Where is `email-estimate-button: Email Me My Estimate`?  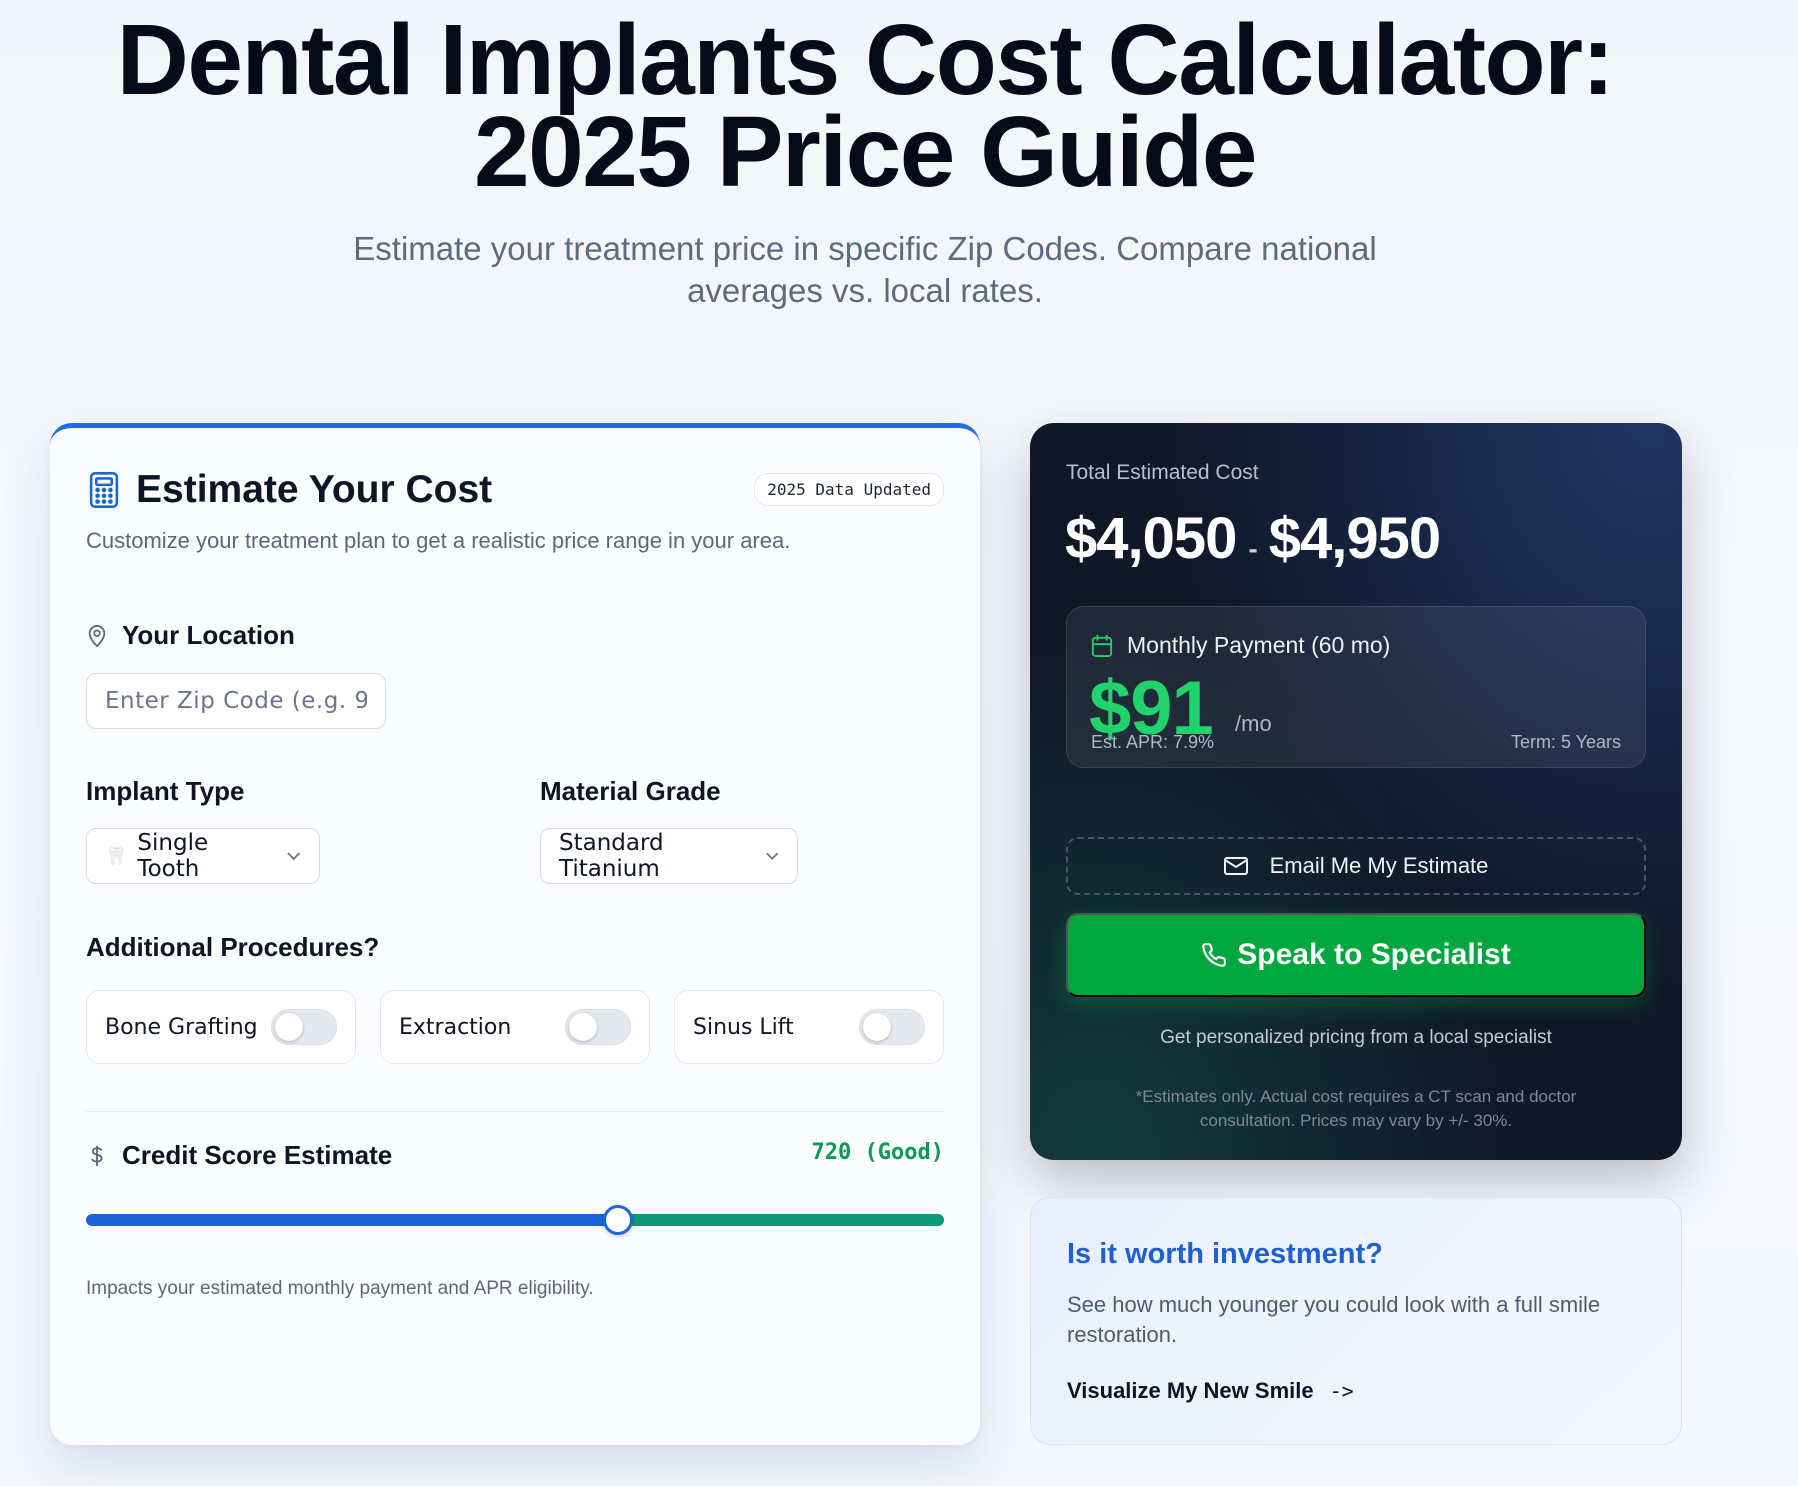
email-estimate-button: Email Me My Estimate is located at coordinates (1356, 866).